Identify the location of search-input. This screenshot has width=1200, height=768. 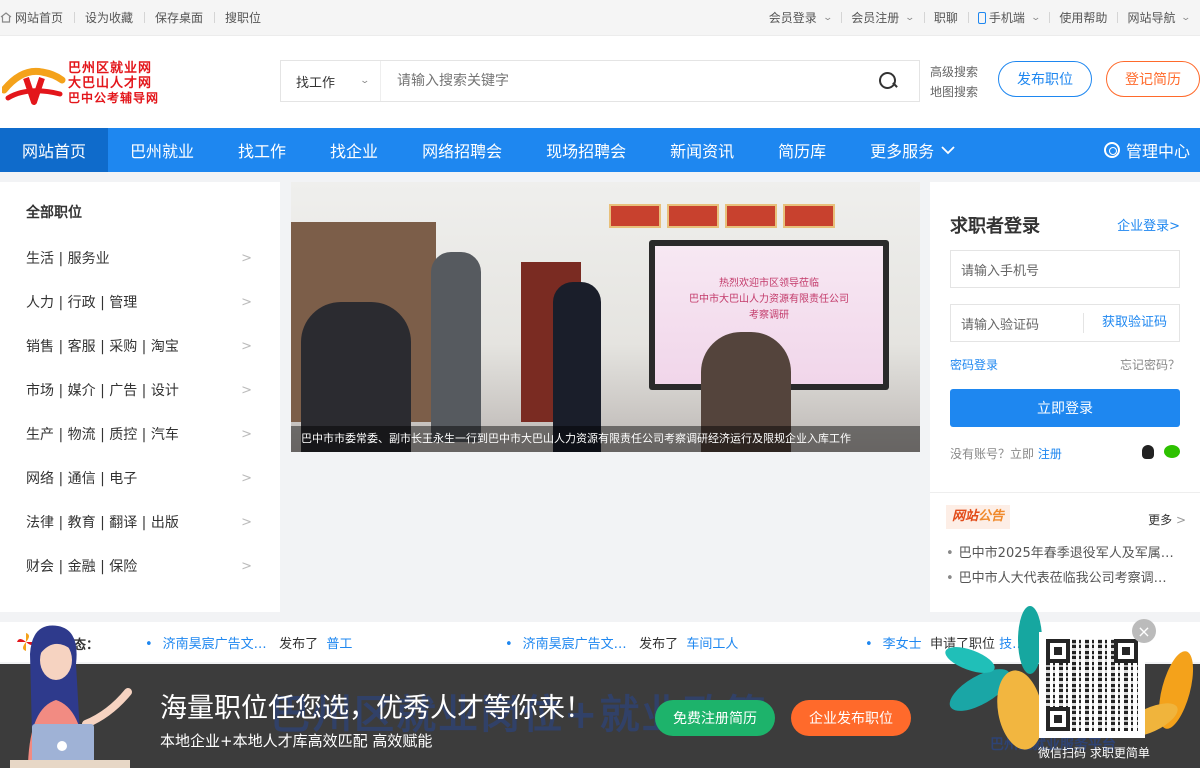
(619, 81).